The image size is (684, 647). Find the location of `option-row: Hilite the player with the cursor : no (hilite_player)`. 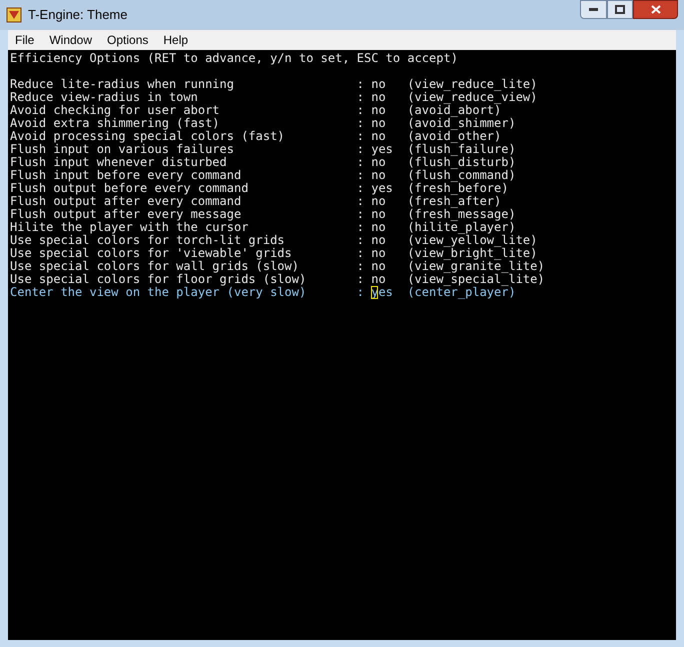

option-row: Hilite the player with the cursor : no (hilite_player) is located at coordinates (343, 227).